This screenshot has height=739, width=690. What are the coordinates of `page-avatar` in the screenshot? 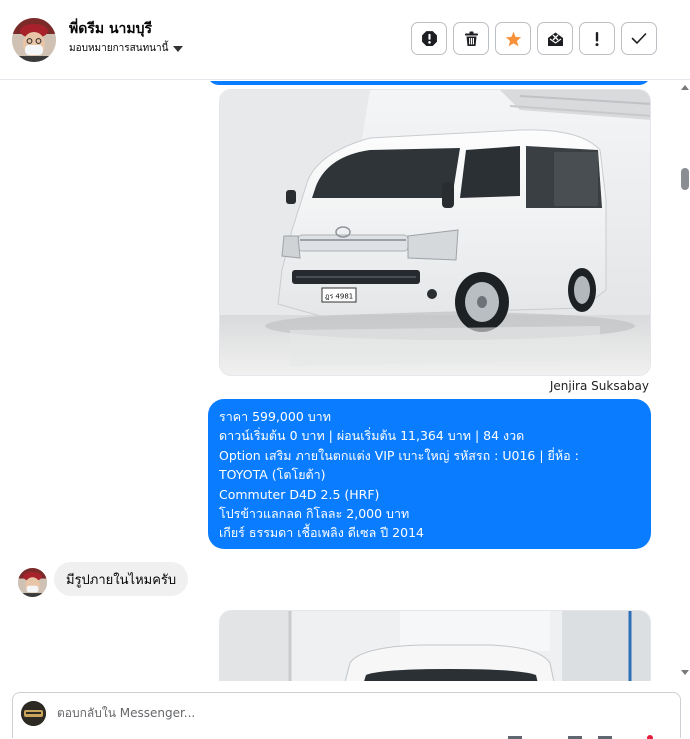 It's located at (33, 713).